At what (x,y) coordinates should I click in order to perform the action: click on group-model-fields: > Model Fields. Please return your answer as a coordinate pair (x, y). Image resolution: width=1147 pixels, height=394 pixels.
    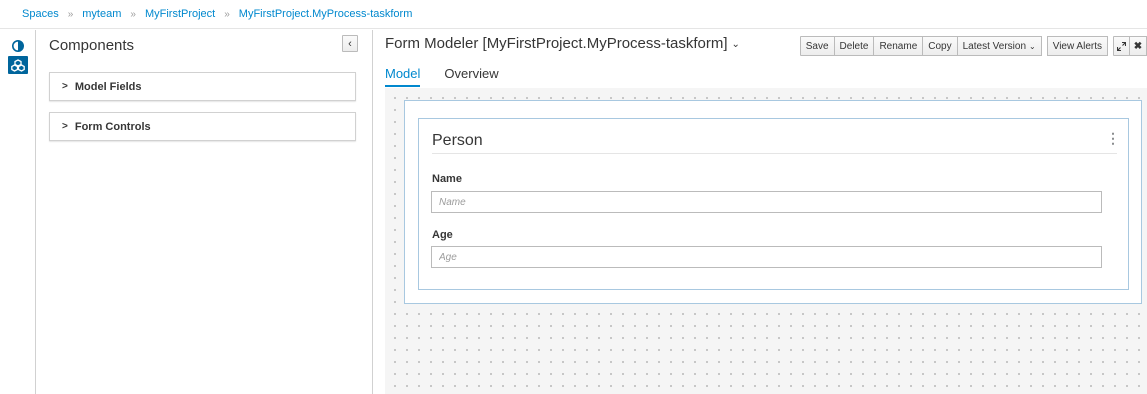
    Looking at the image, I should click on (202, 86).